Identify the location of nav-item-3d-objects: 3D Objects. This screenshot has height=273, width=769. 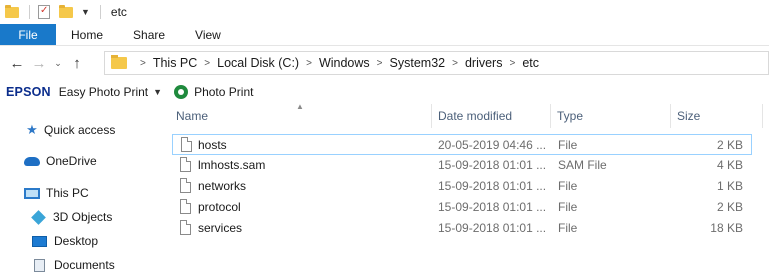
(72, 217).